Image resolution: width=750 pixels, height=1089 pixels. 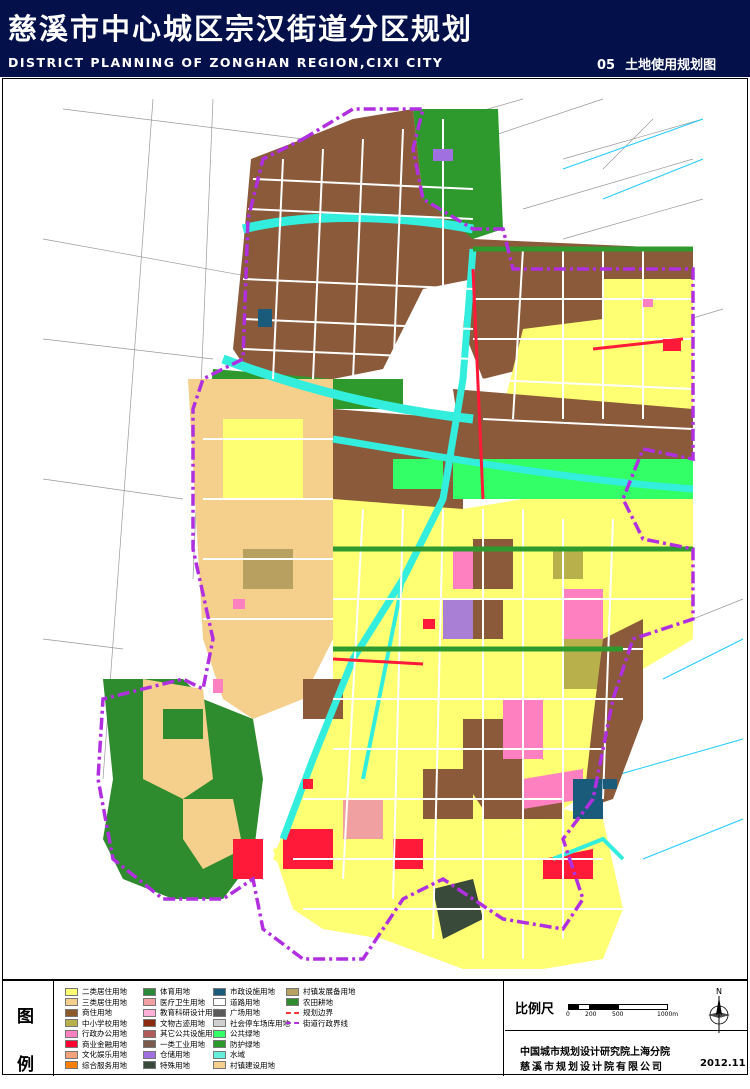 I want to click on legend-label: 水域, so click(x=237, y=1054).